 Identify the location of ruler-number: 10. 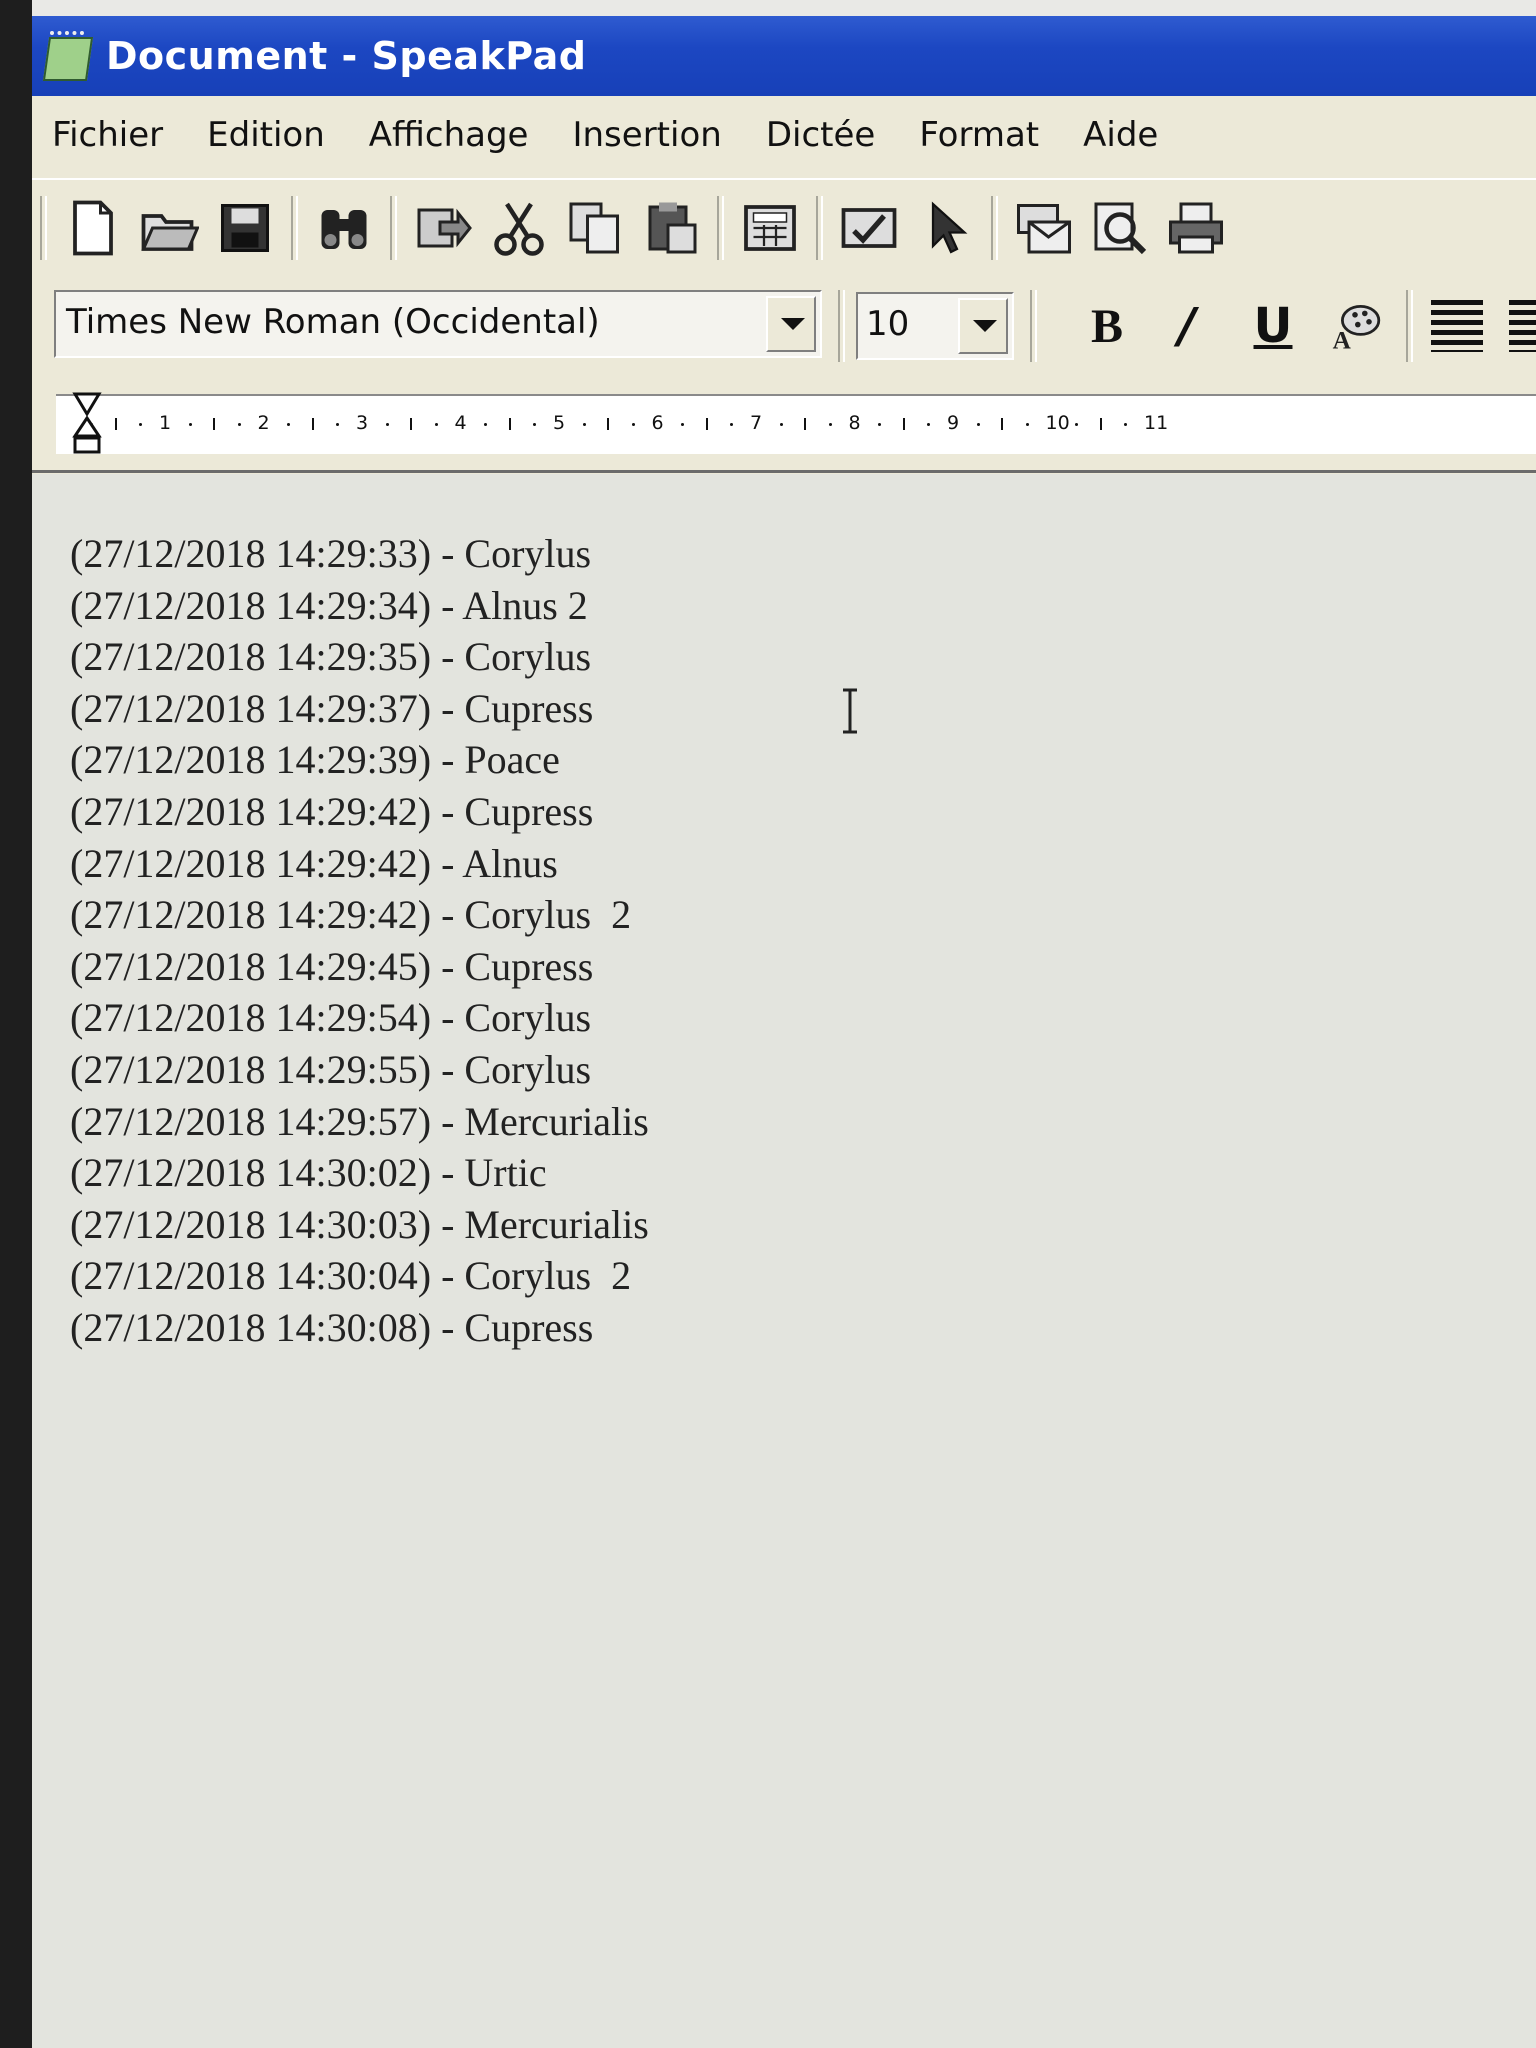
(1057, 423).